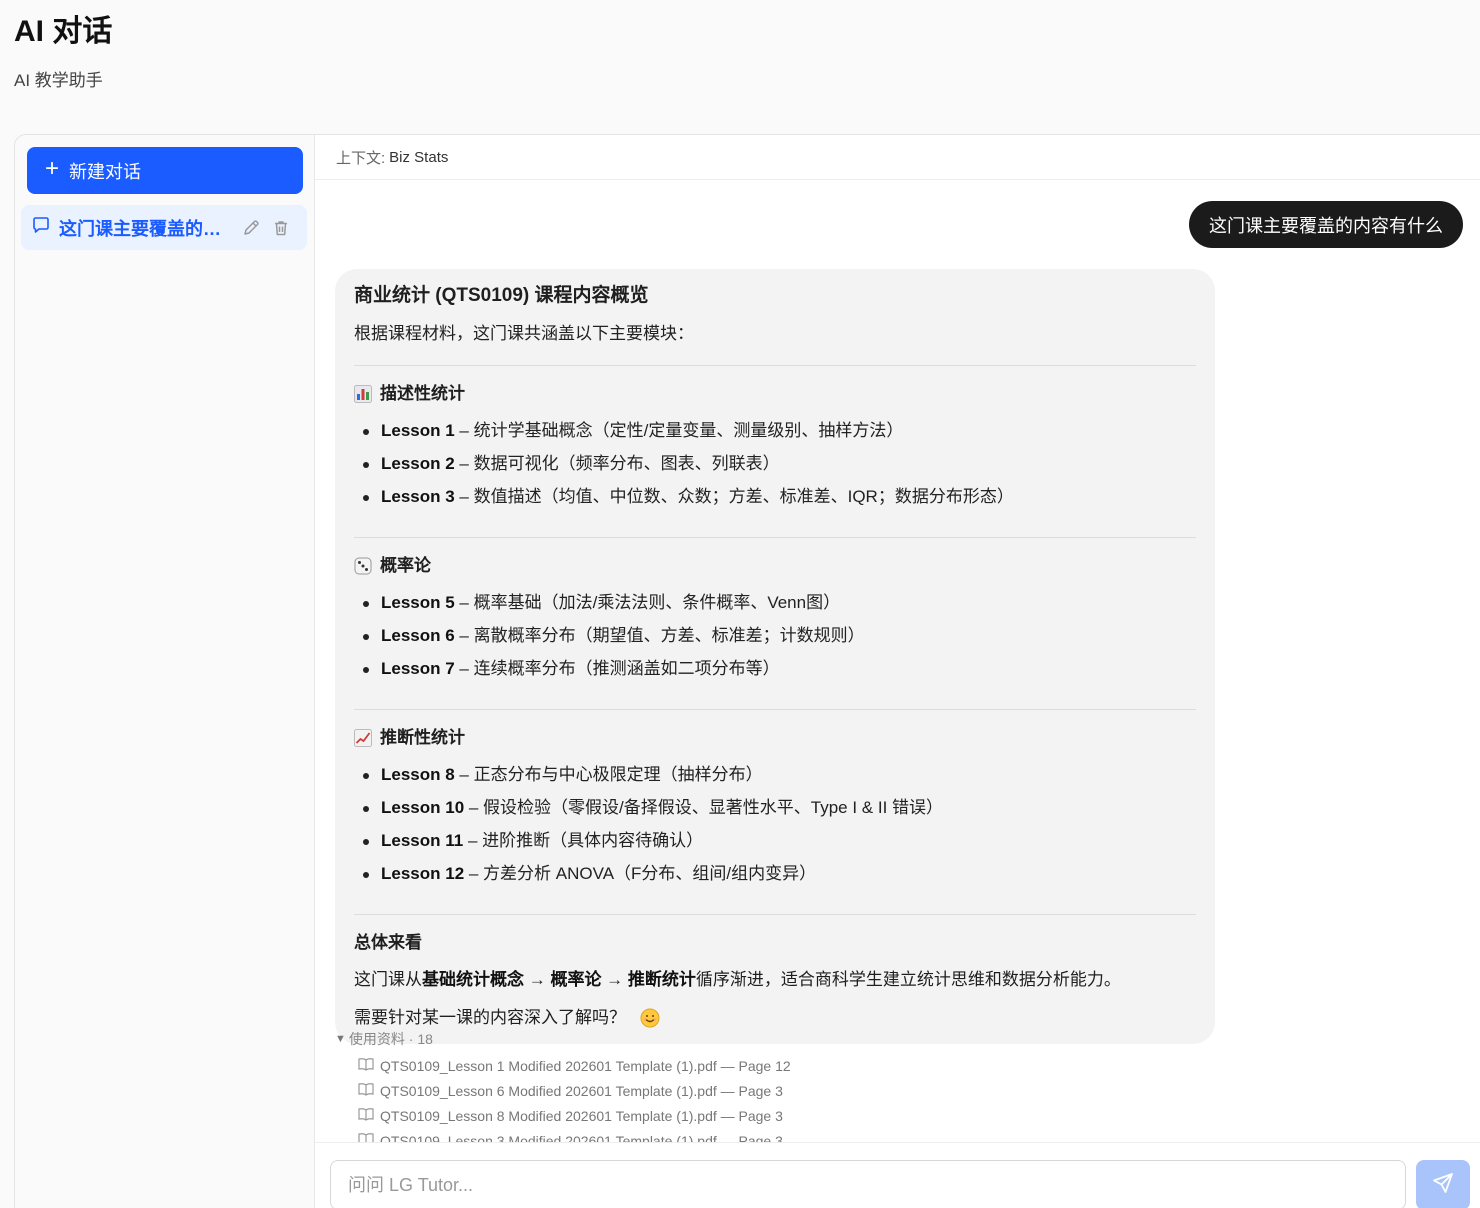 Image resolution: width=1480 pixels, height=1208 pixels. I want to click on lesson-number: Lesson 5, so click(418, 602).